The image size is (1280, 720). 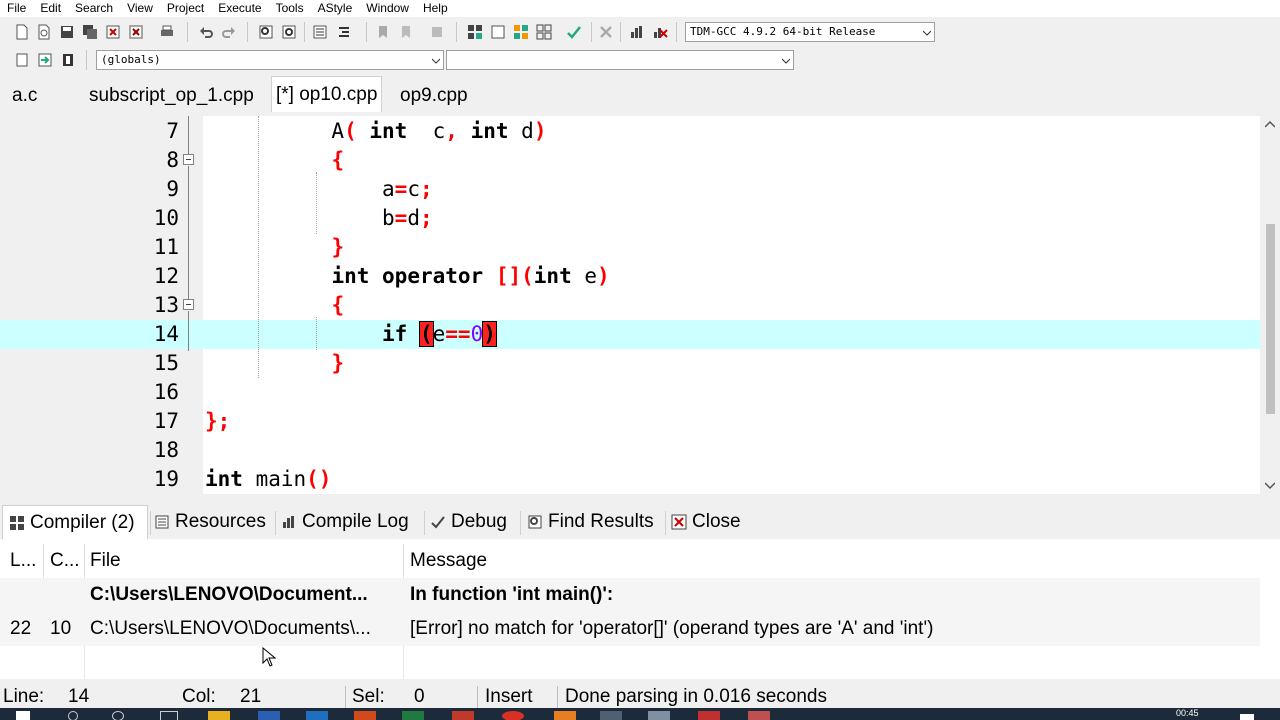 I want to click on menu-window: Window, so click(x=387, y=8).